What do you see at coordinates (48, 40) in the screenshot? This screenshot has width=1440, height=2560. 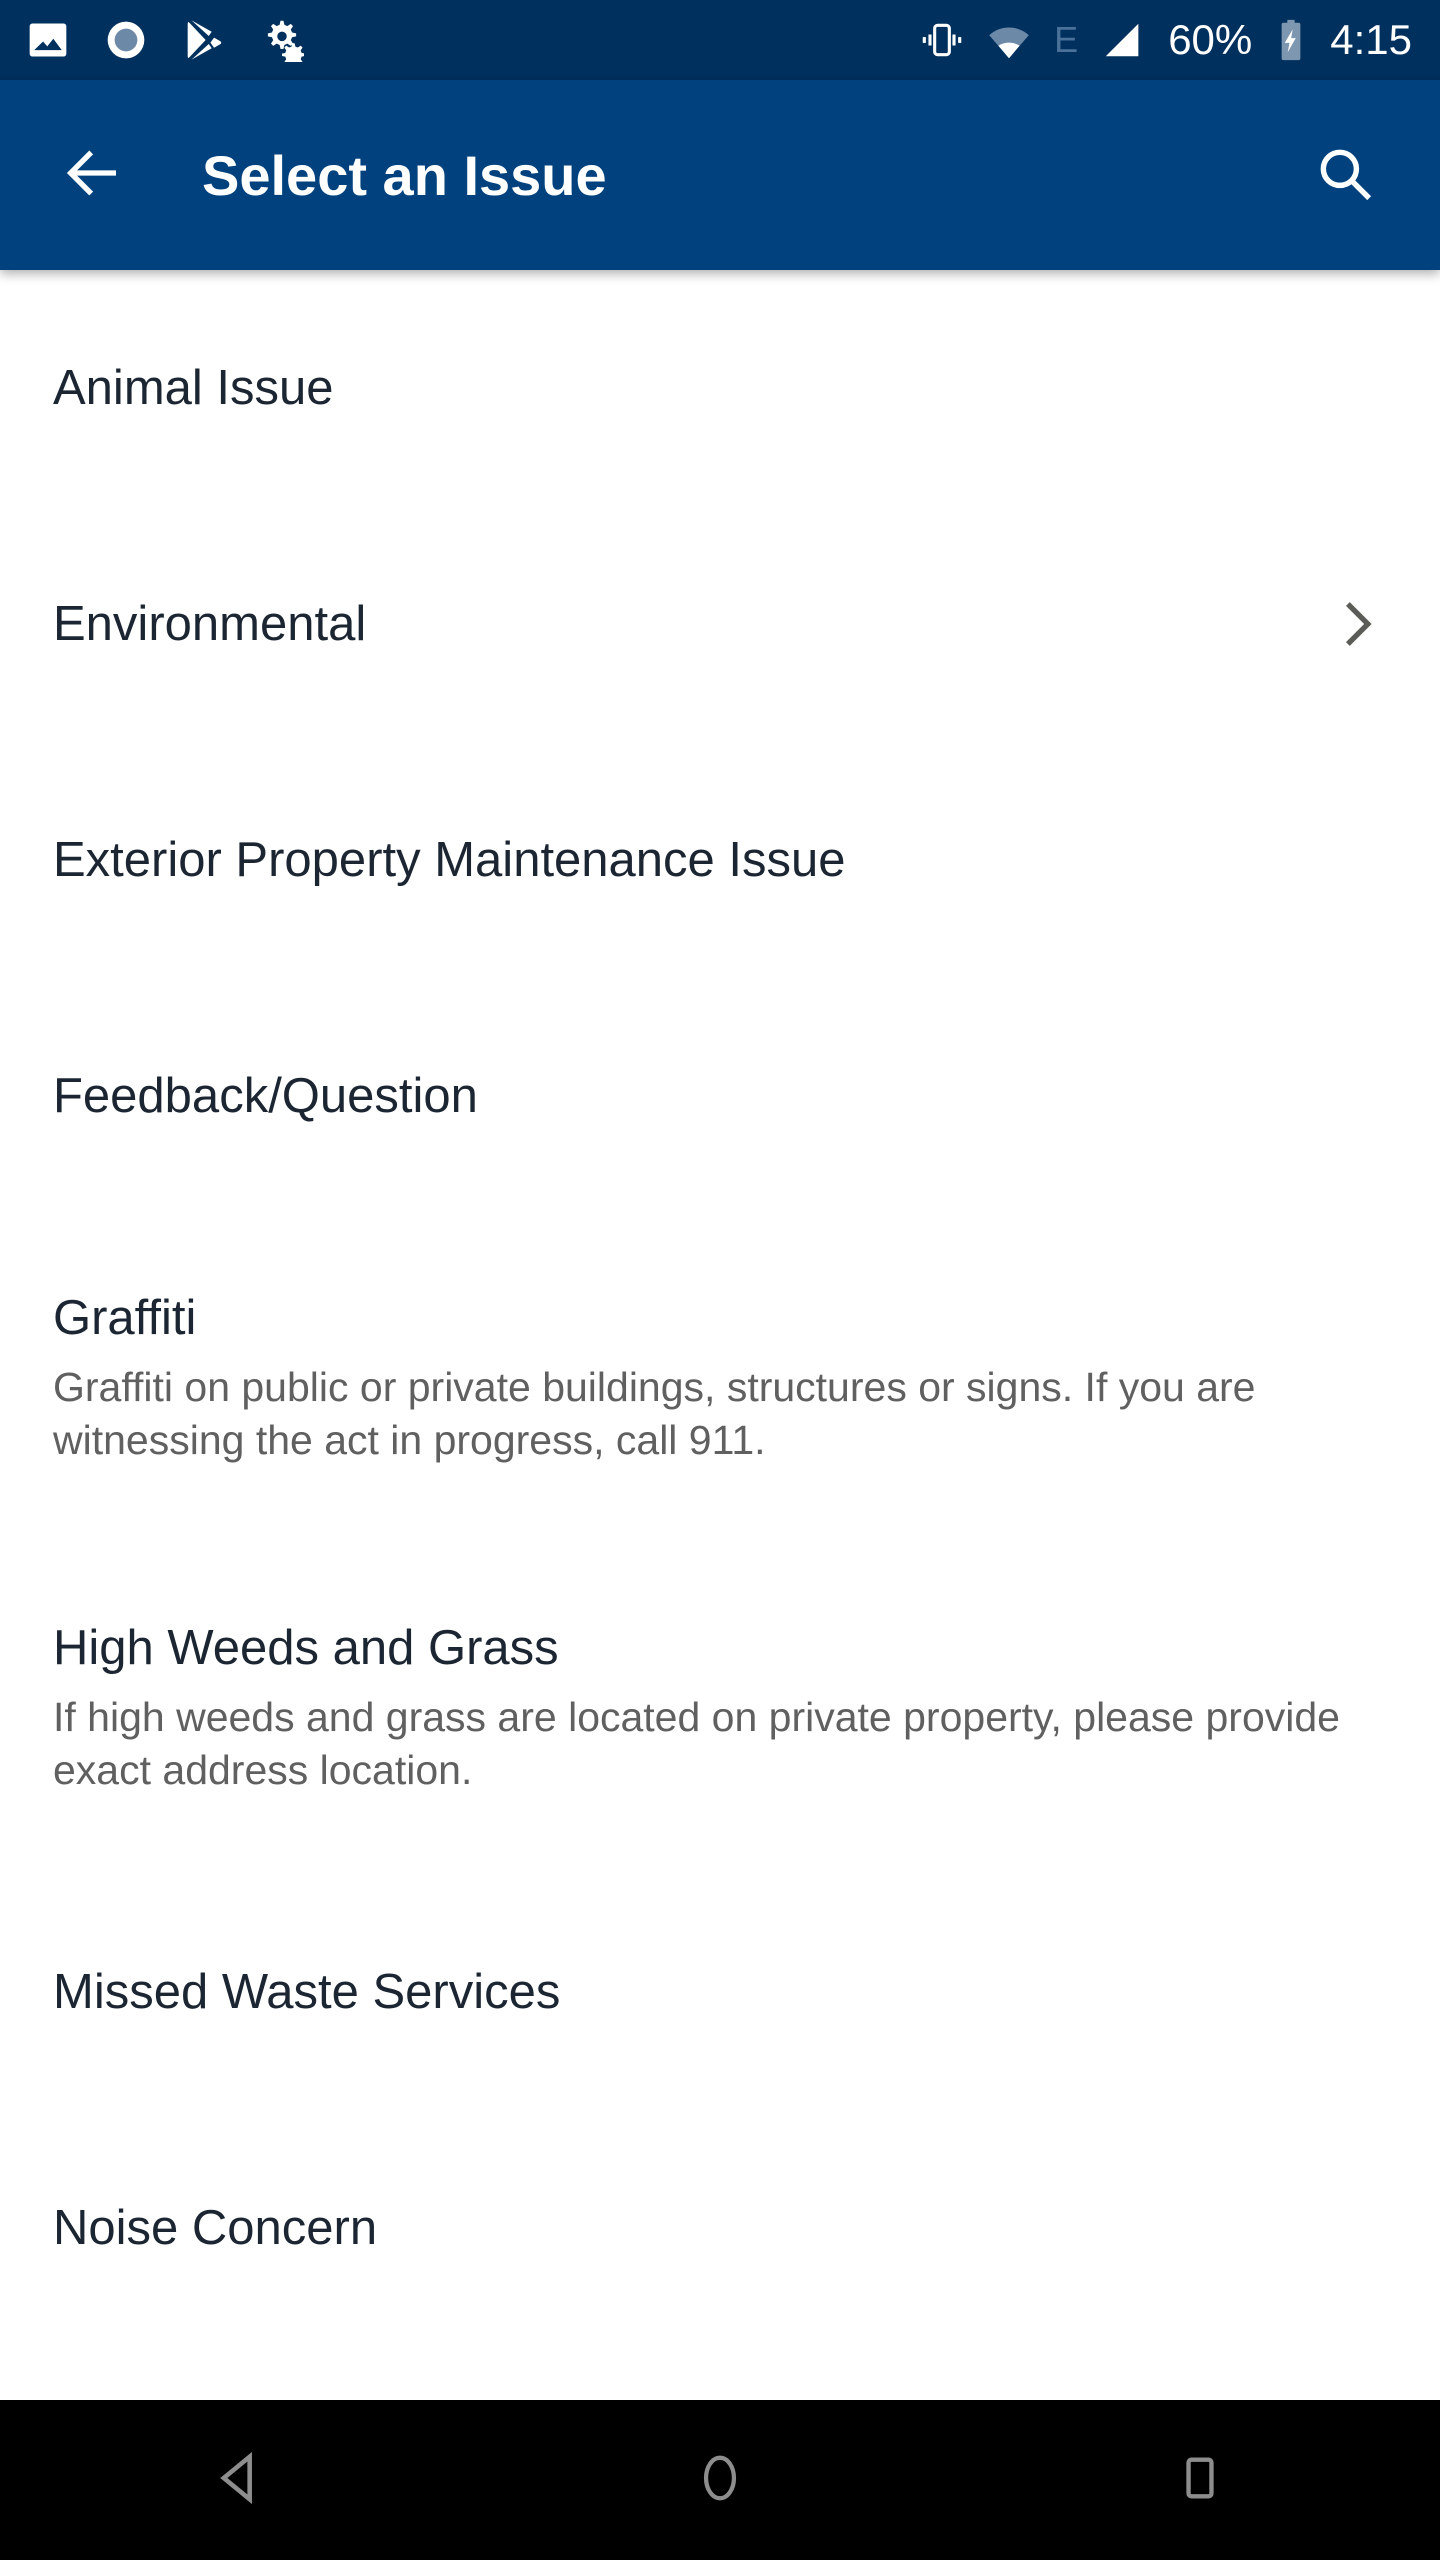 I see `image-icon` at bounding box center [48, 40].